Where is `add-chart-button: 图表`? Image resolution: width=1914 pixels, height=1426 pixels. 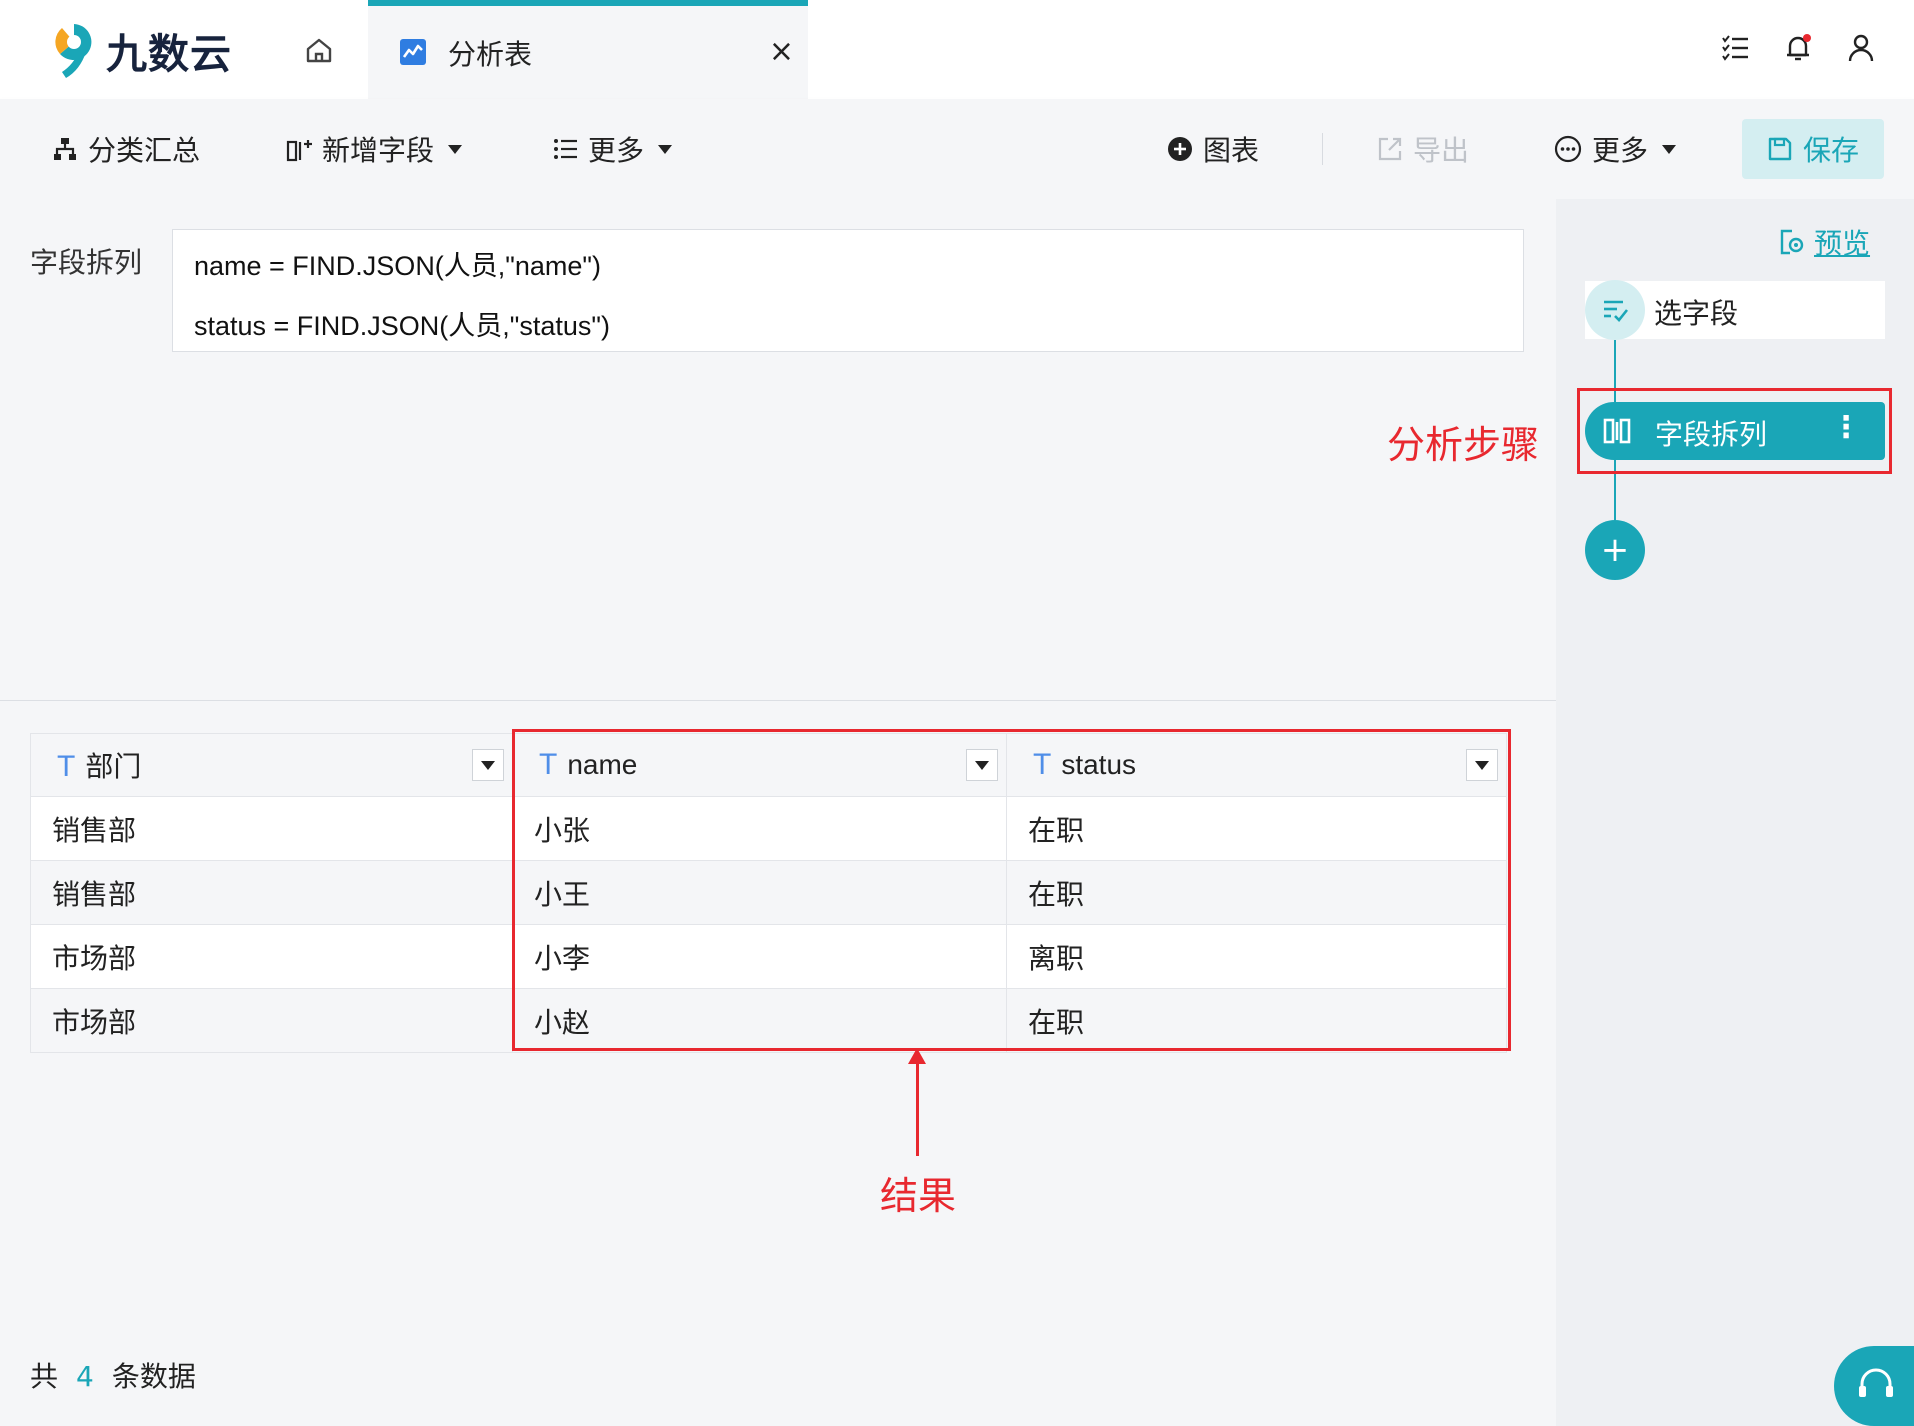 add-chart-button: 图表 is located at coordinates (1213, 149).